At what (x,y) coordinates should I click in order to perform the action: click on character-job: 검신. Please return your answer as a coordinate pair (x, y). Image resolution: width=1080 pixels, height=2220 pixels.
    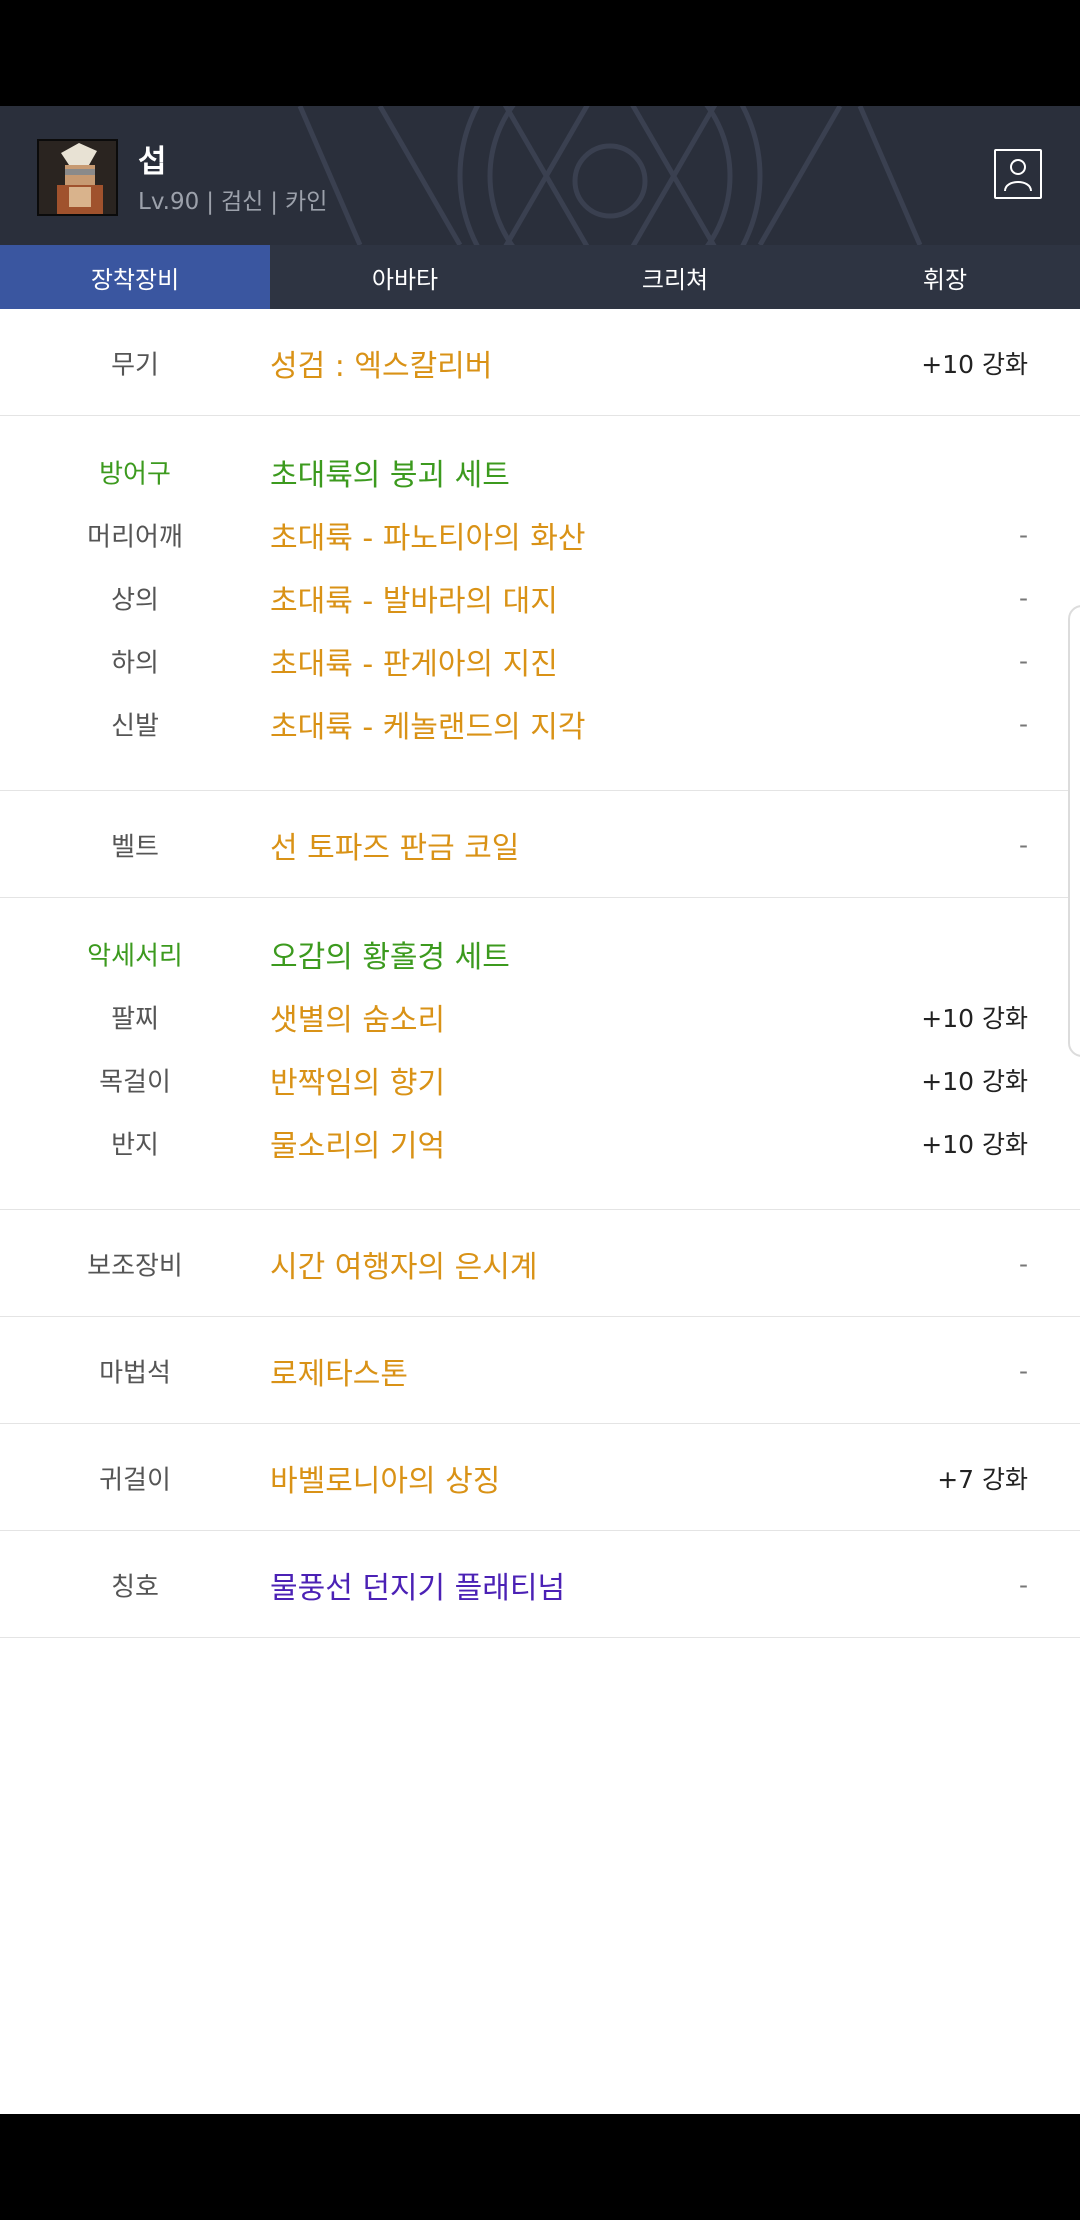
    Looking at the image, I should click on (242, 202).